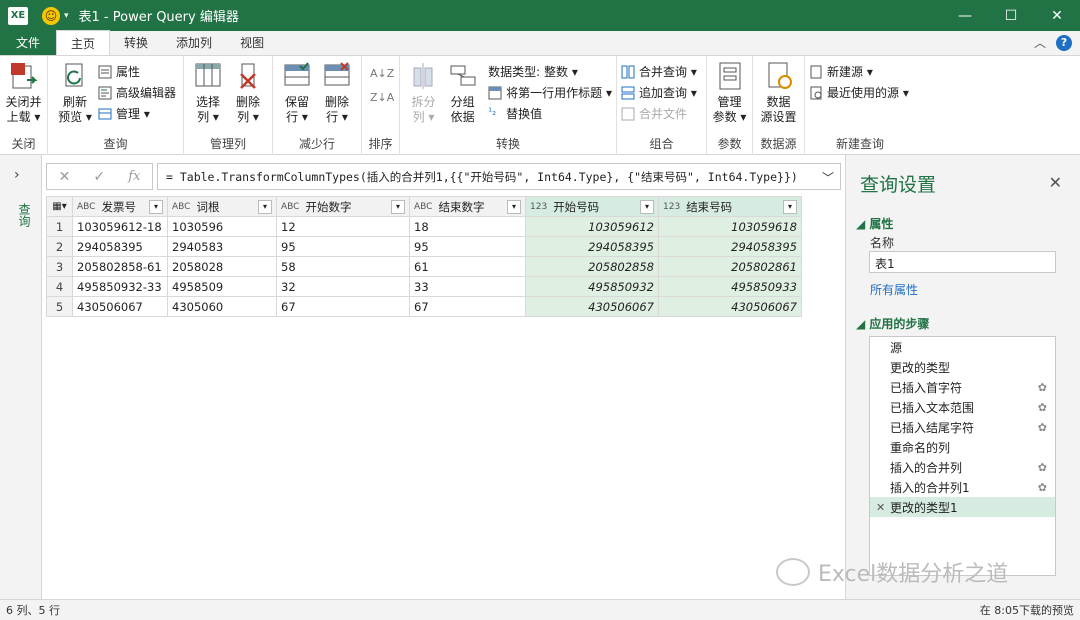 The width and height of the screenshot is (1080, 620). Describe the element at coordinates (462, 92) in the screenshot. I see `group-by-button: 分组 依据` at that location.